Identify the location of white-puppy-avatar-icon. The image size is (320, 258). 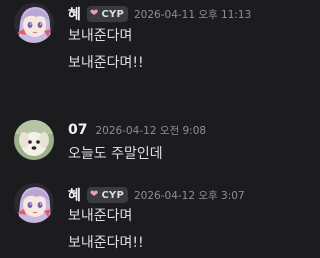
(34, 140).